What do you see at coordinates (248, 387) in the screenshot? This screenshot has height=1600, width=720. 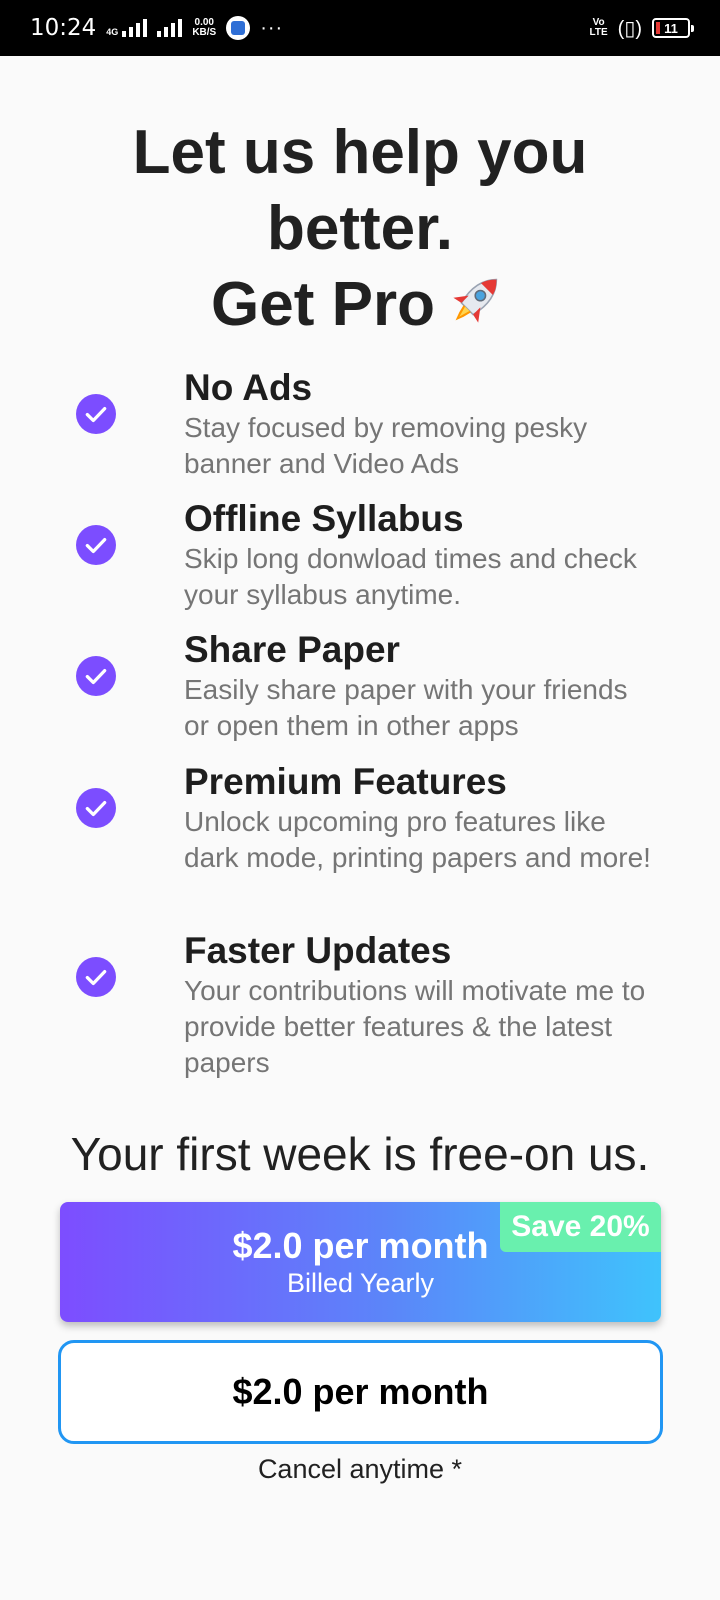 I see `feature-title: No Ads` at bounding box center [248, 387].